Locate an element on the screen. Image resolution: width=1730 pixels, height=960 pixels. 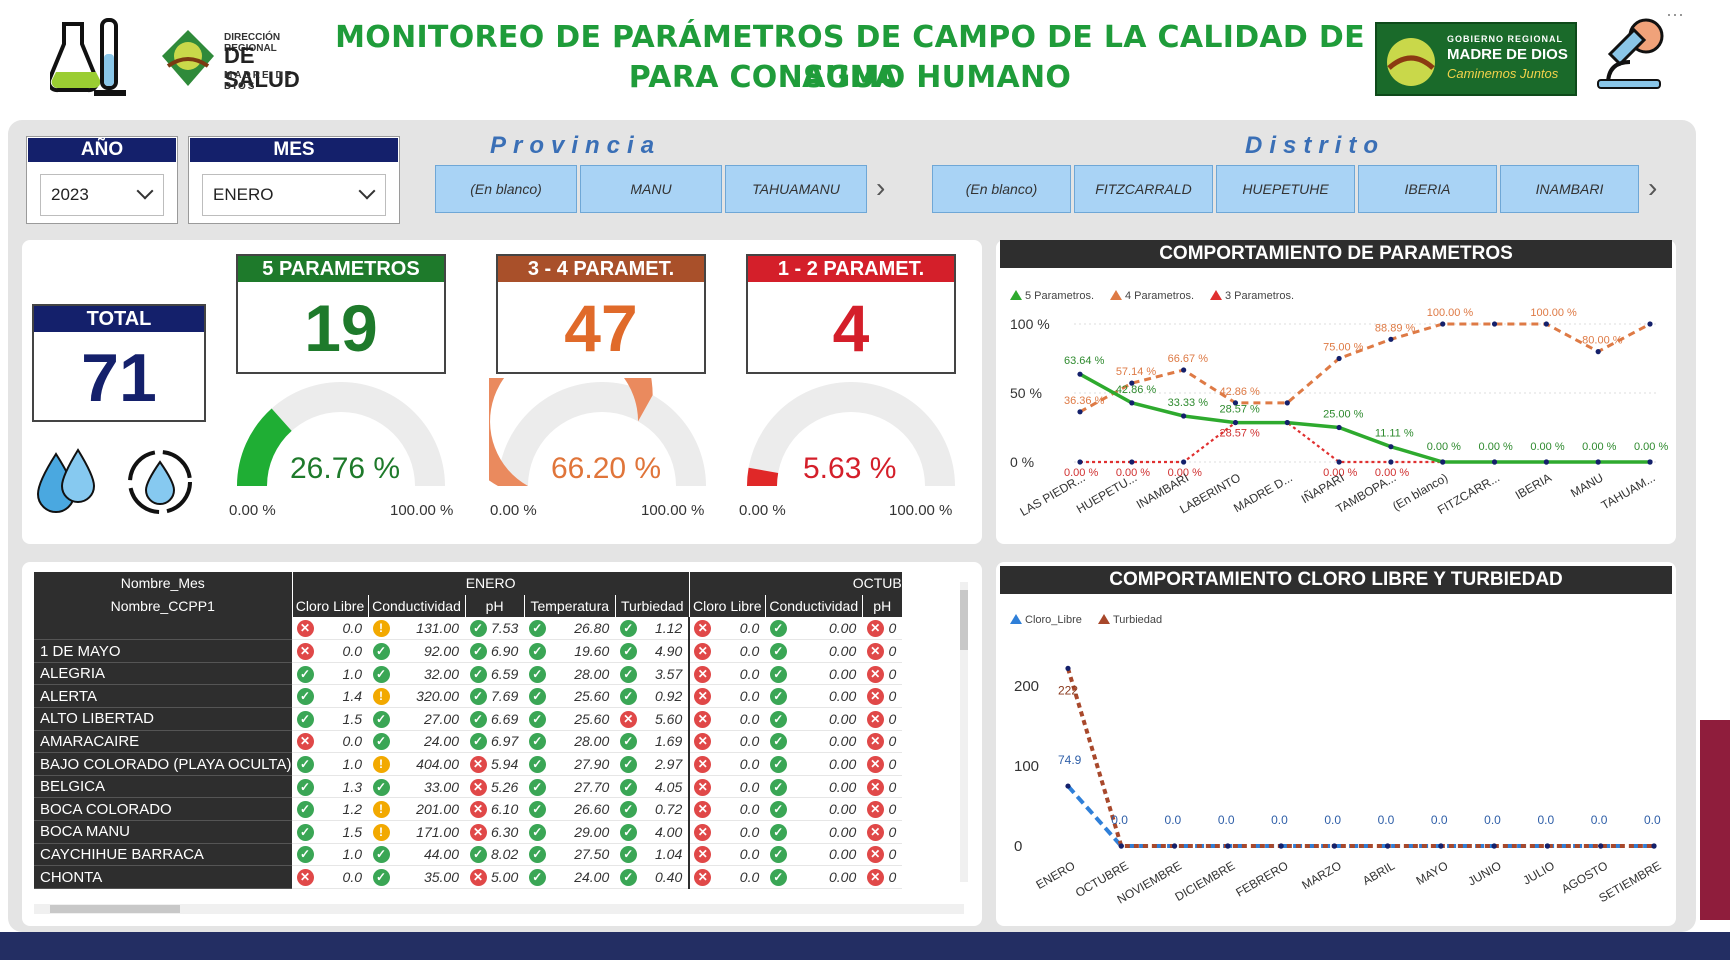
distrito-tile-huepetuhe: HUEPETUHE is located at coordinates (1285, 189).